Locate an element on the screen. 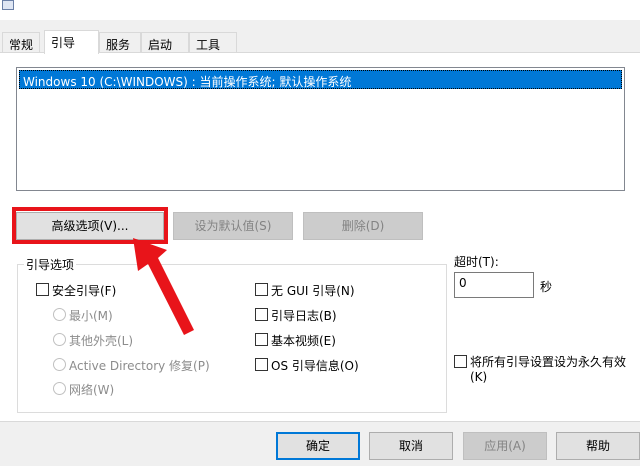 This screenshot has height=466, width=640. red-arrow-icon is located at coordinates (163, 286).